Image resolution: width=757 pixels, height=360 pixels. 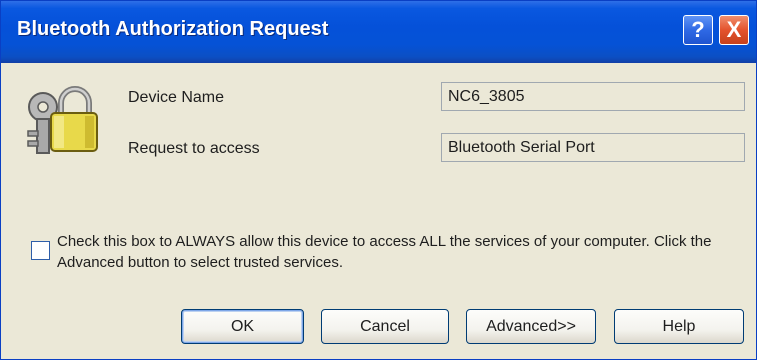 I want to click on close-button: X, so click(x=734, y=30).